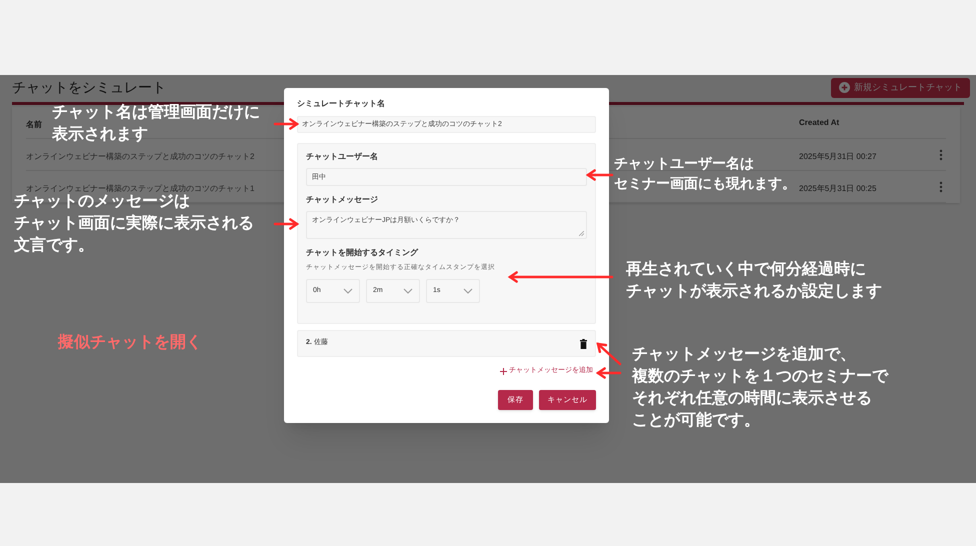 The height and width of the screenshot is (546, 976). Describe the element at coordinates (744, 354) in the screenshot. I see `annotation-line: チャットメッセージを追加で、` at that location.